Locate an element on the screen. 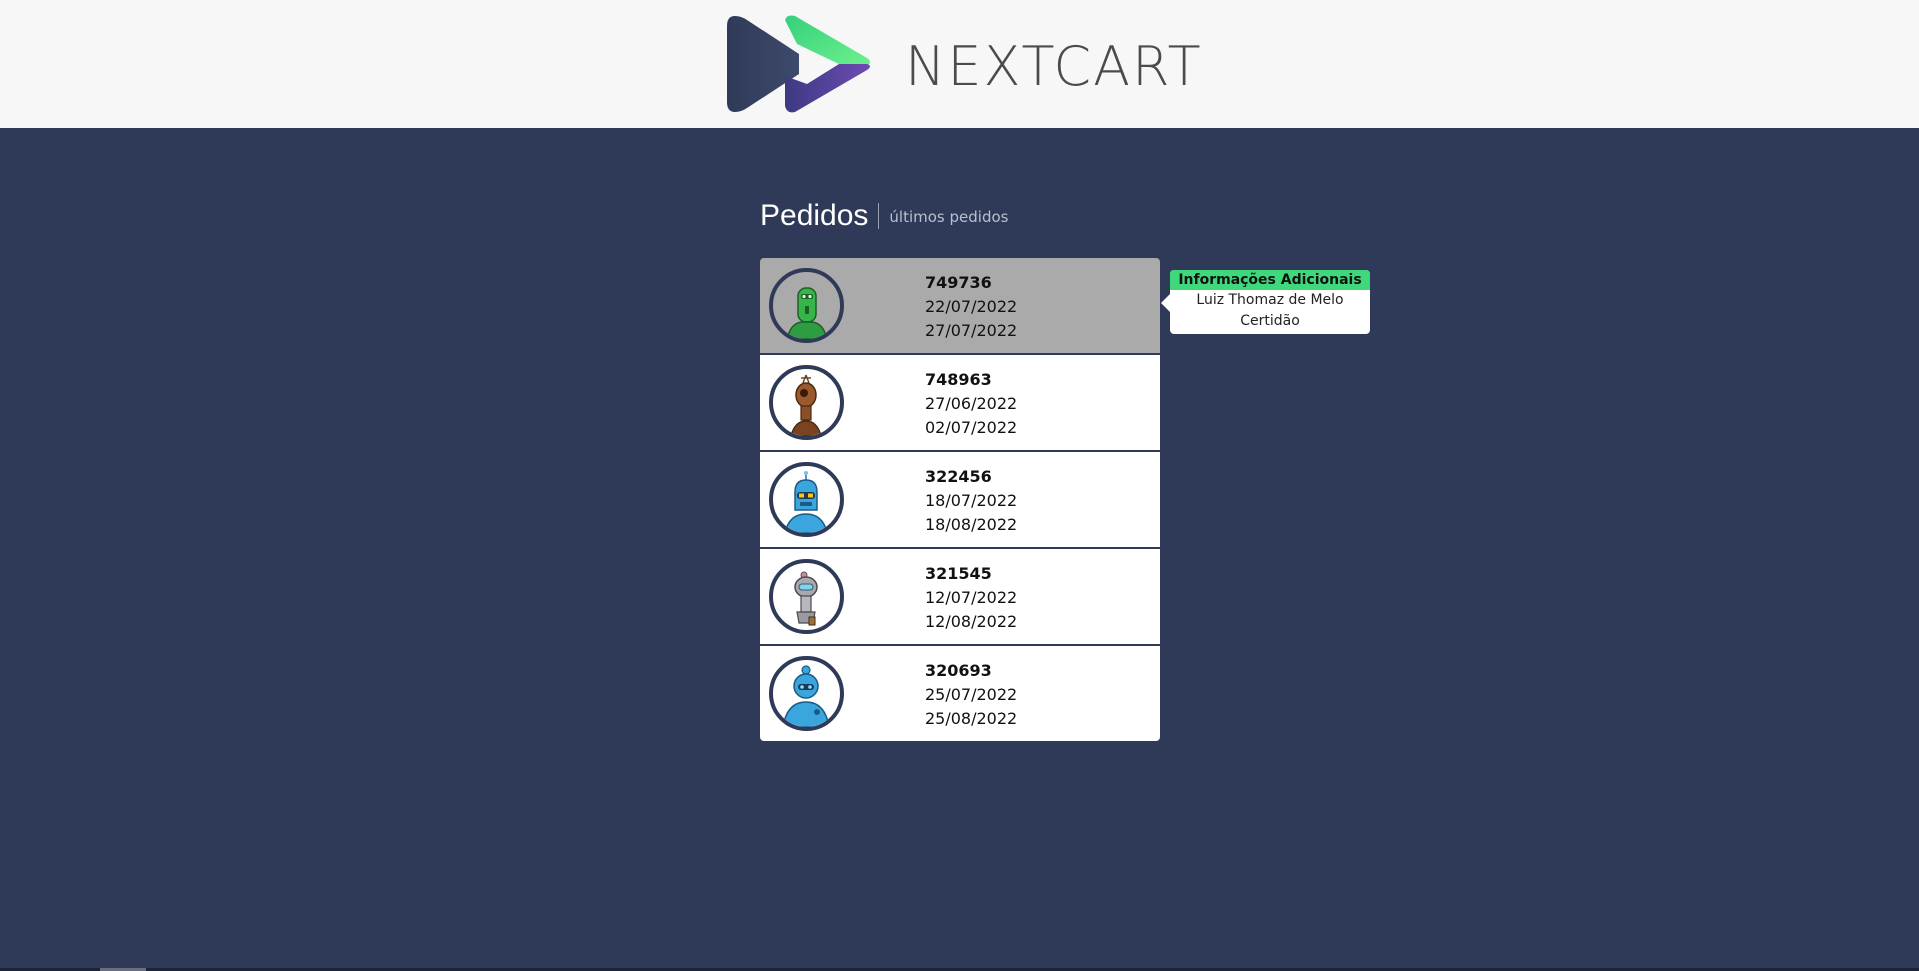  order-date-end: 25/08/2022 is located at coordinates (971, 718).